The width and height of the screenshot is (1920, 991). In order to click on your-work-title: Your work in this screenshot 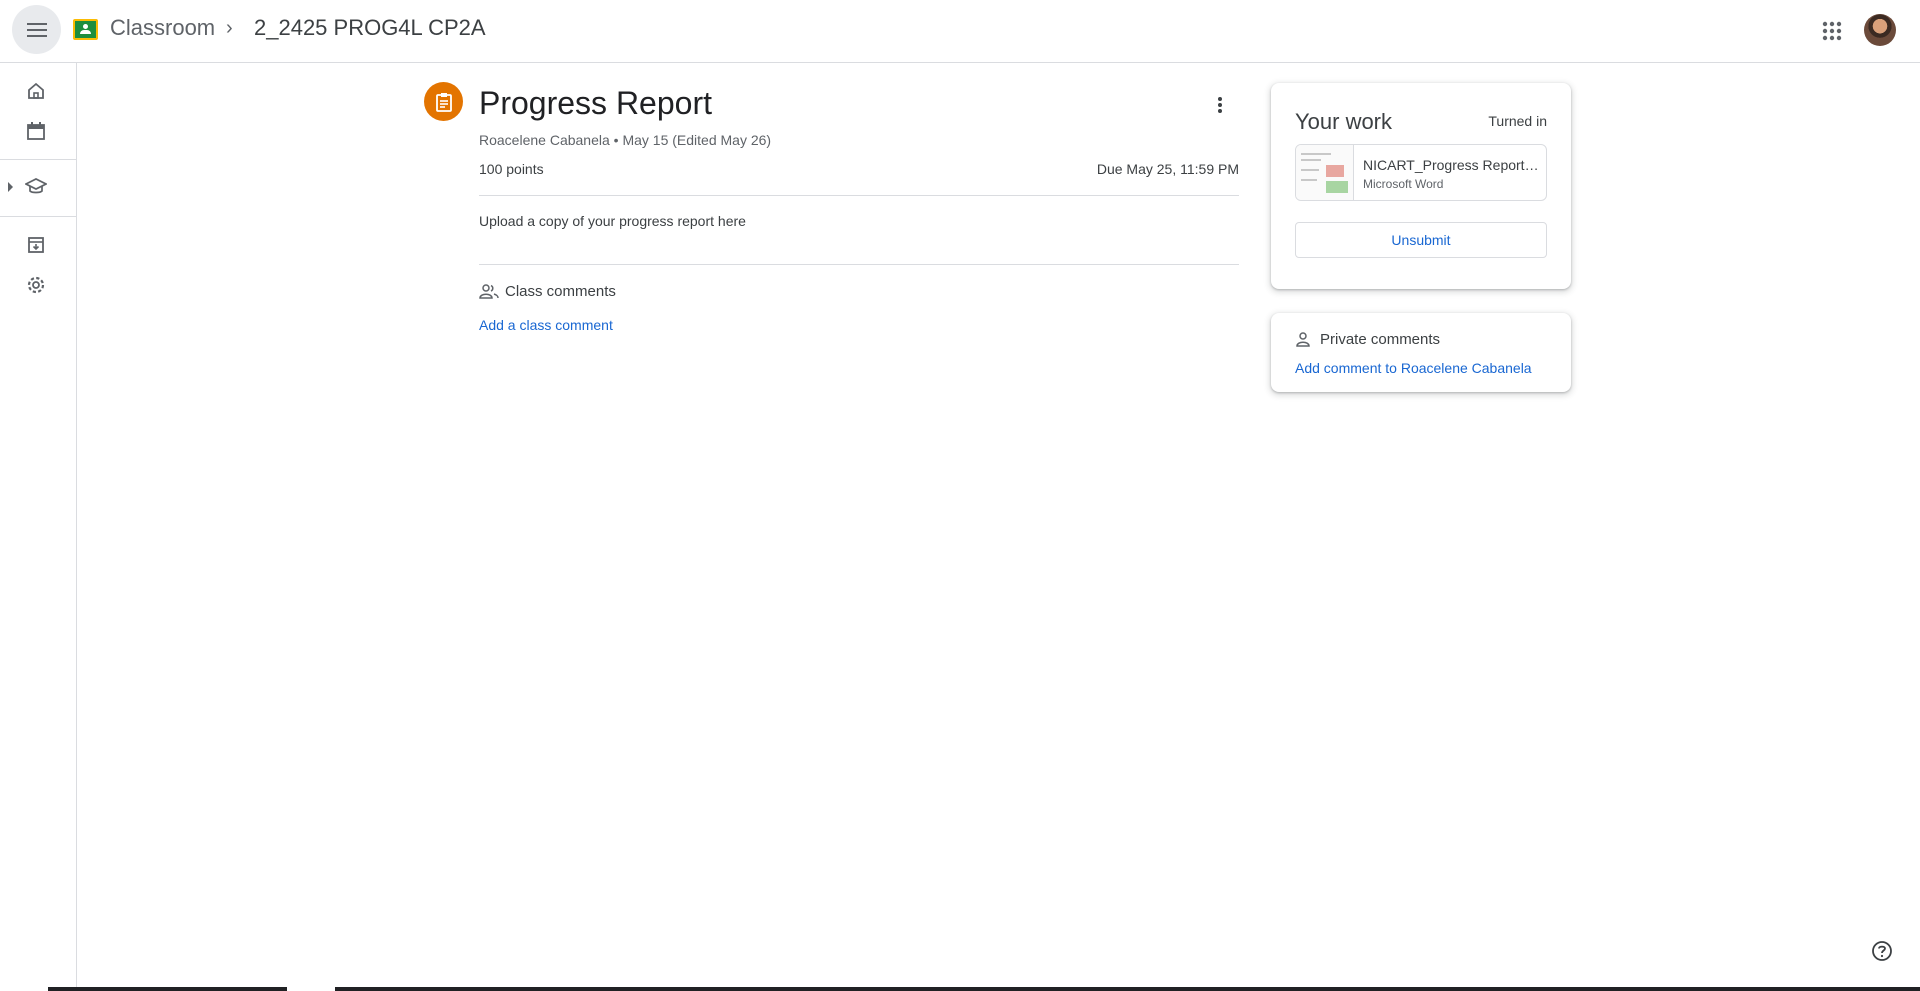, I will do `click(1344, 121)`.